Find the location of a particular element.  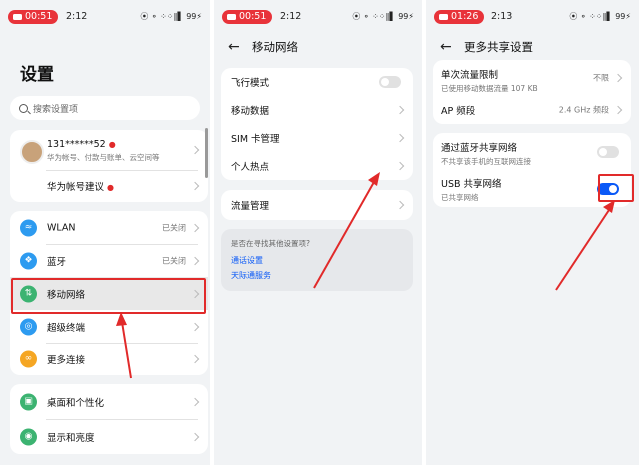

mobile-data-row: 移动数据 is located at coordinates (317, 110).